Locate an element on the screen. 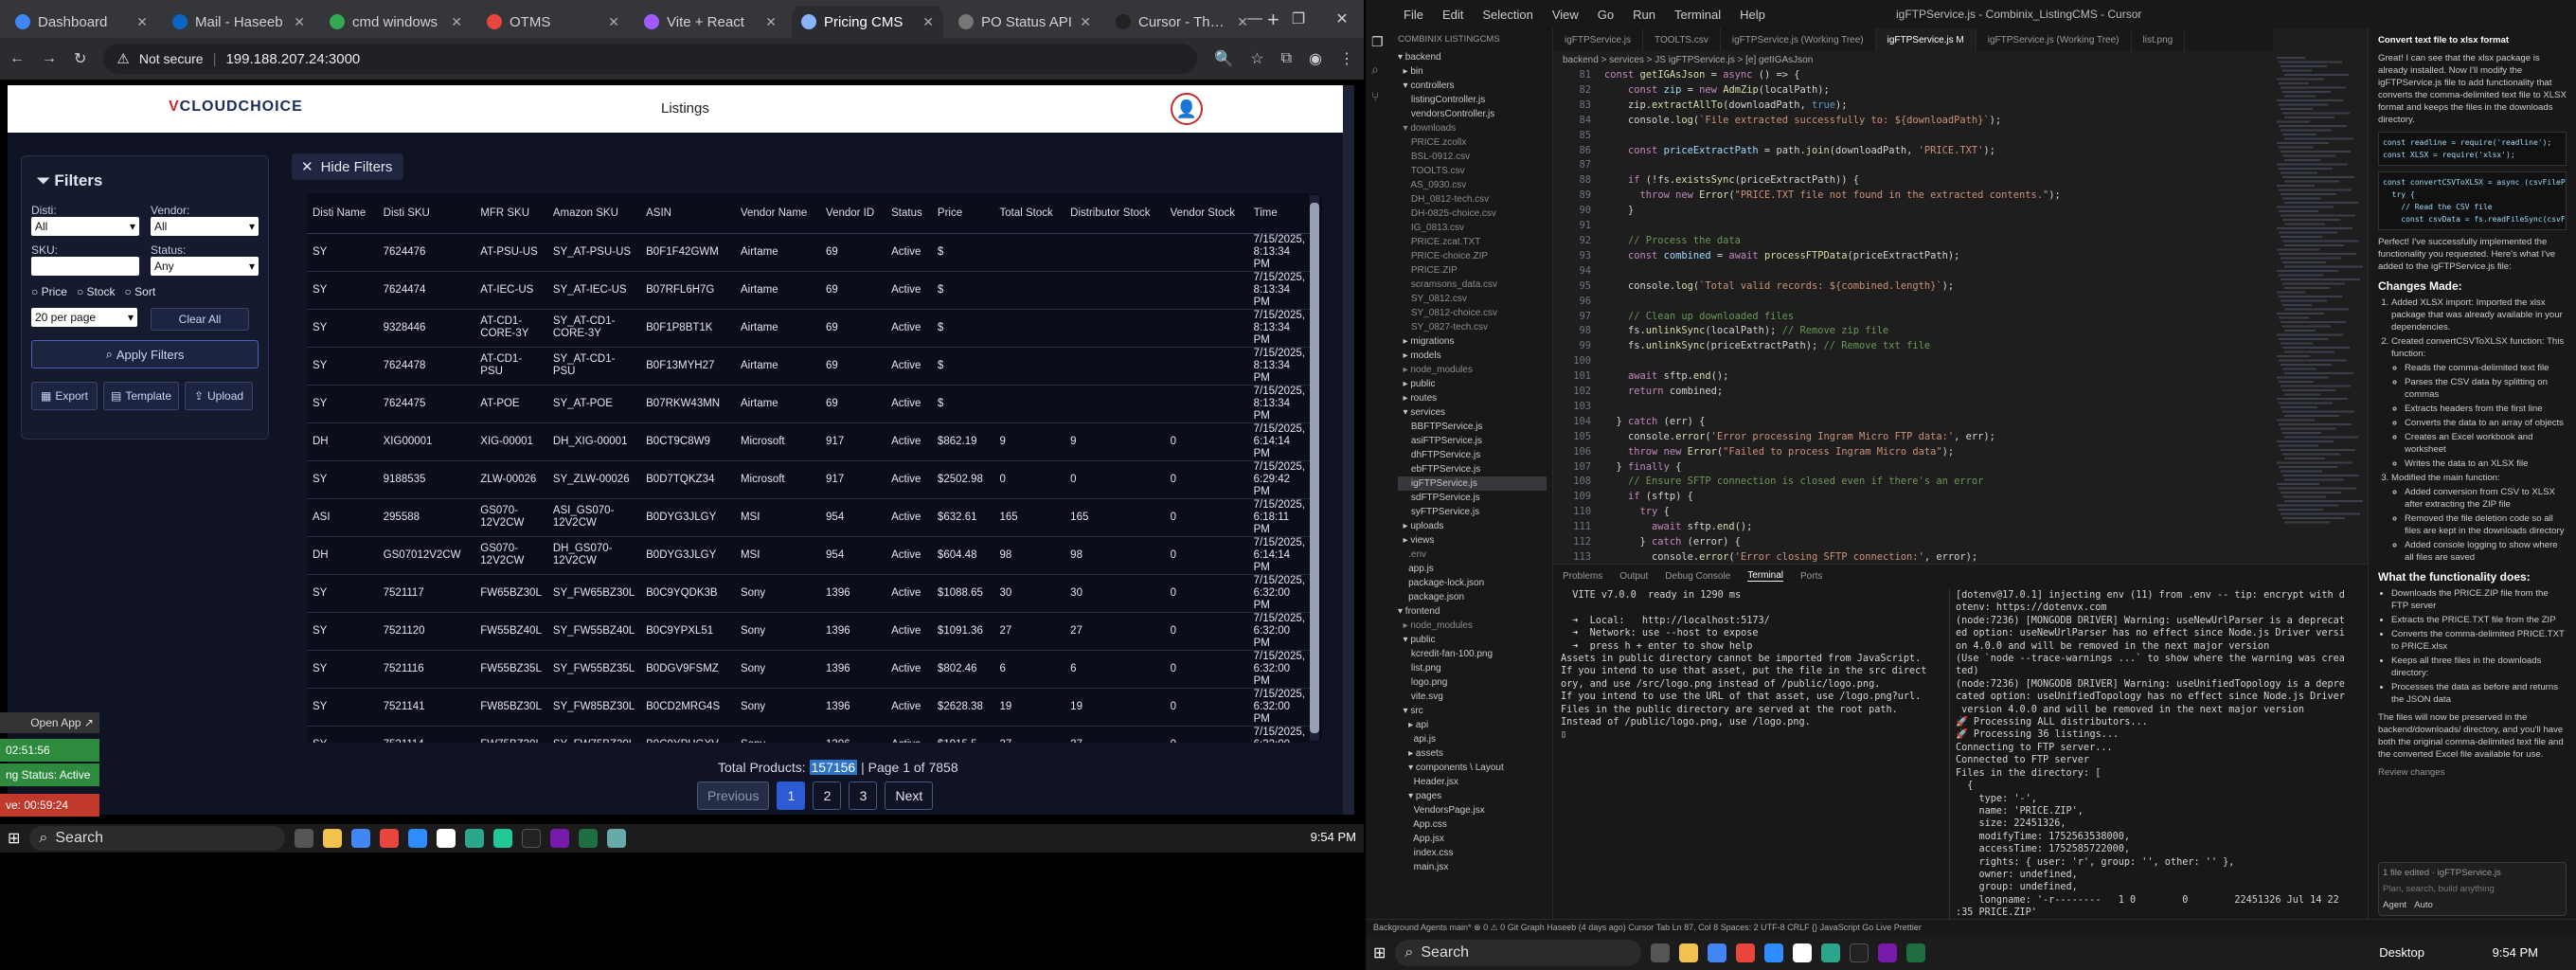 The image size is (2576, 970). code-line: 96 is located at coordinates (1916, 302).